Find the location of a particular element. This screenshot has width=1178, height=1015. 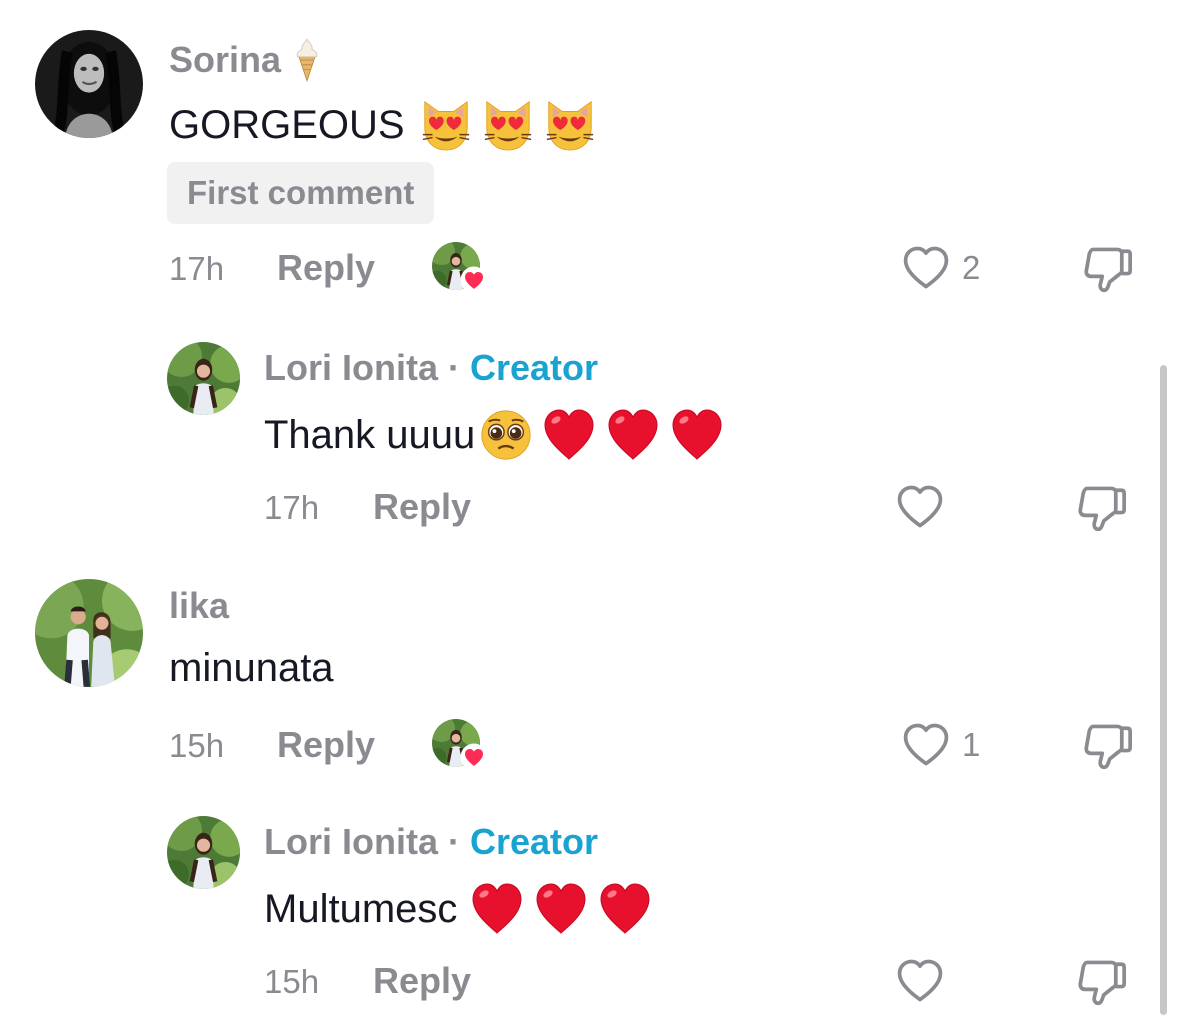

comment-body: minunata is located at coordinates (251, 668).